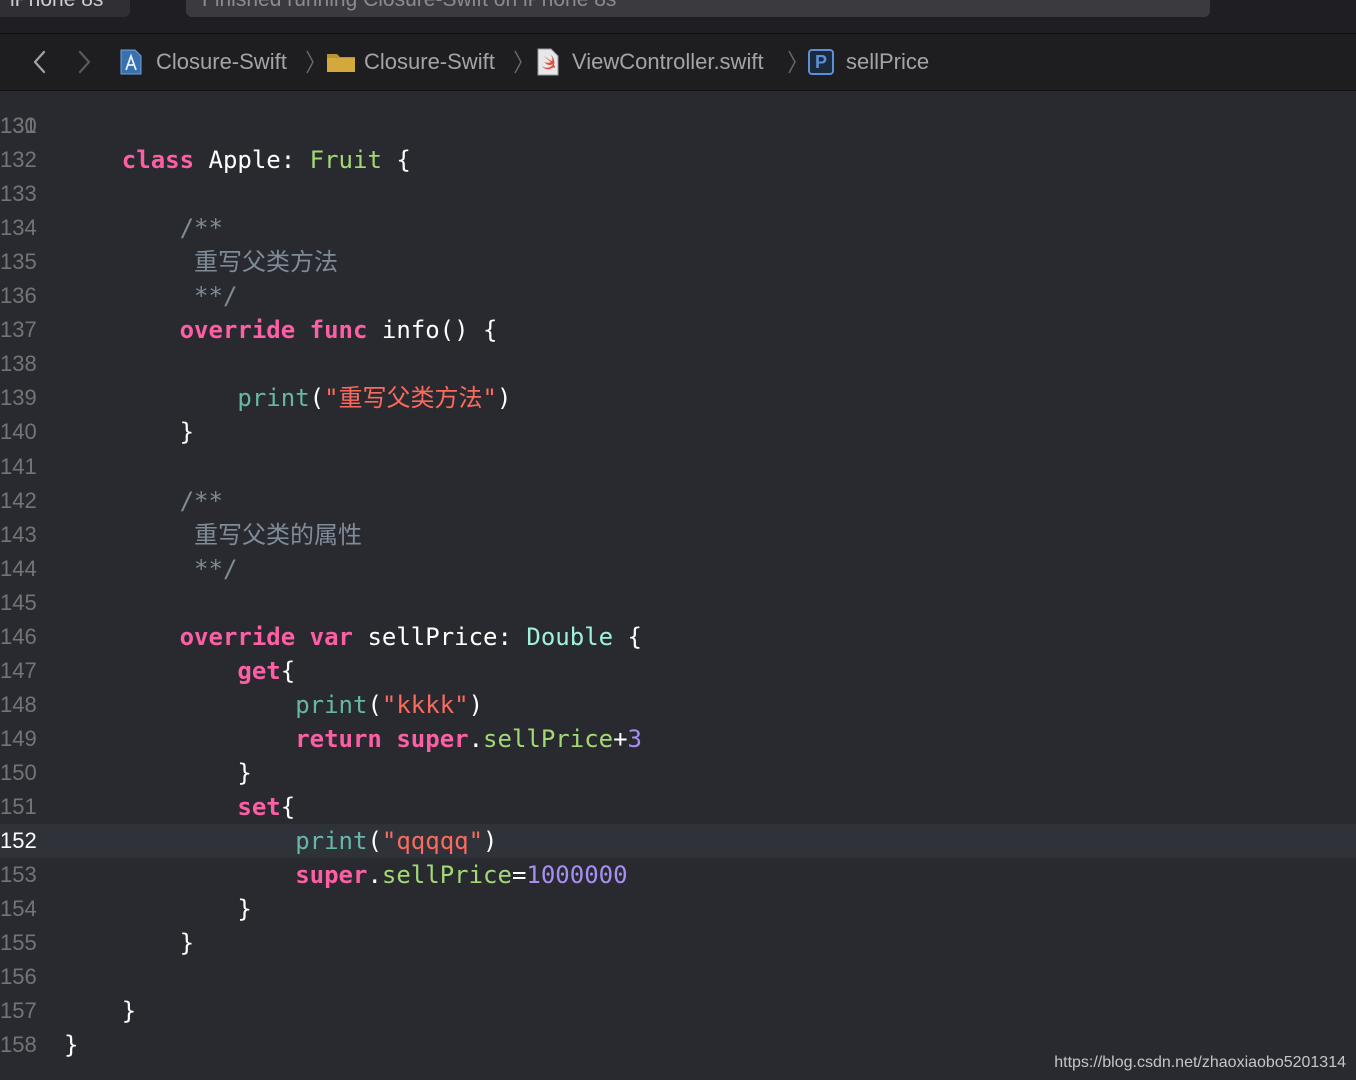 This screenshot has width=1356, height=1080. I want to click on breadcrumb-folder: Closure-Swift, so click(410, 62).